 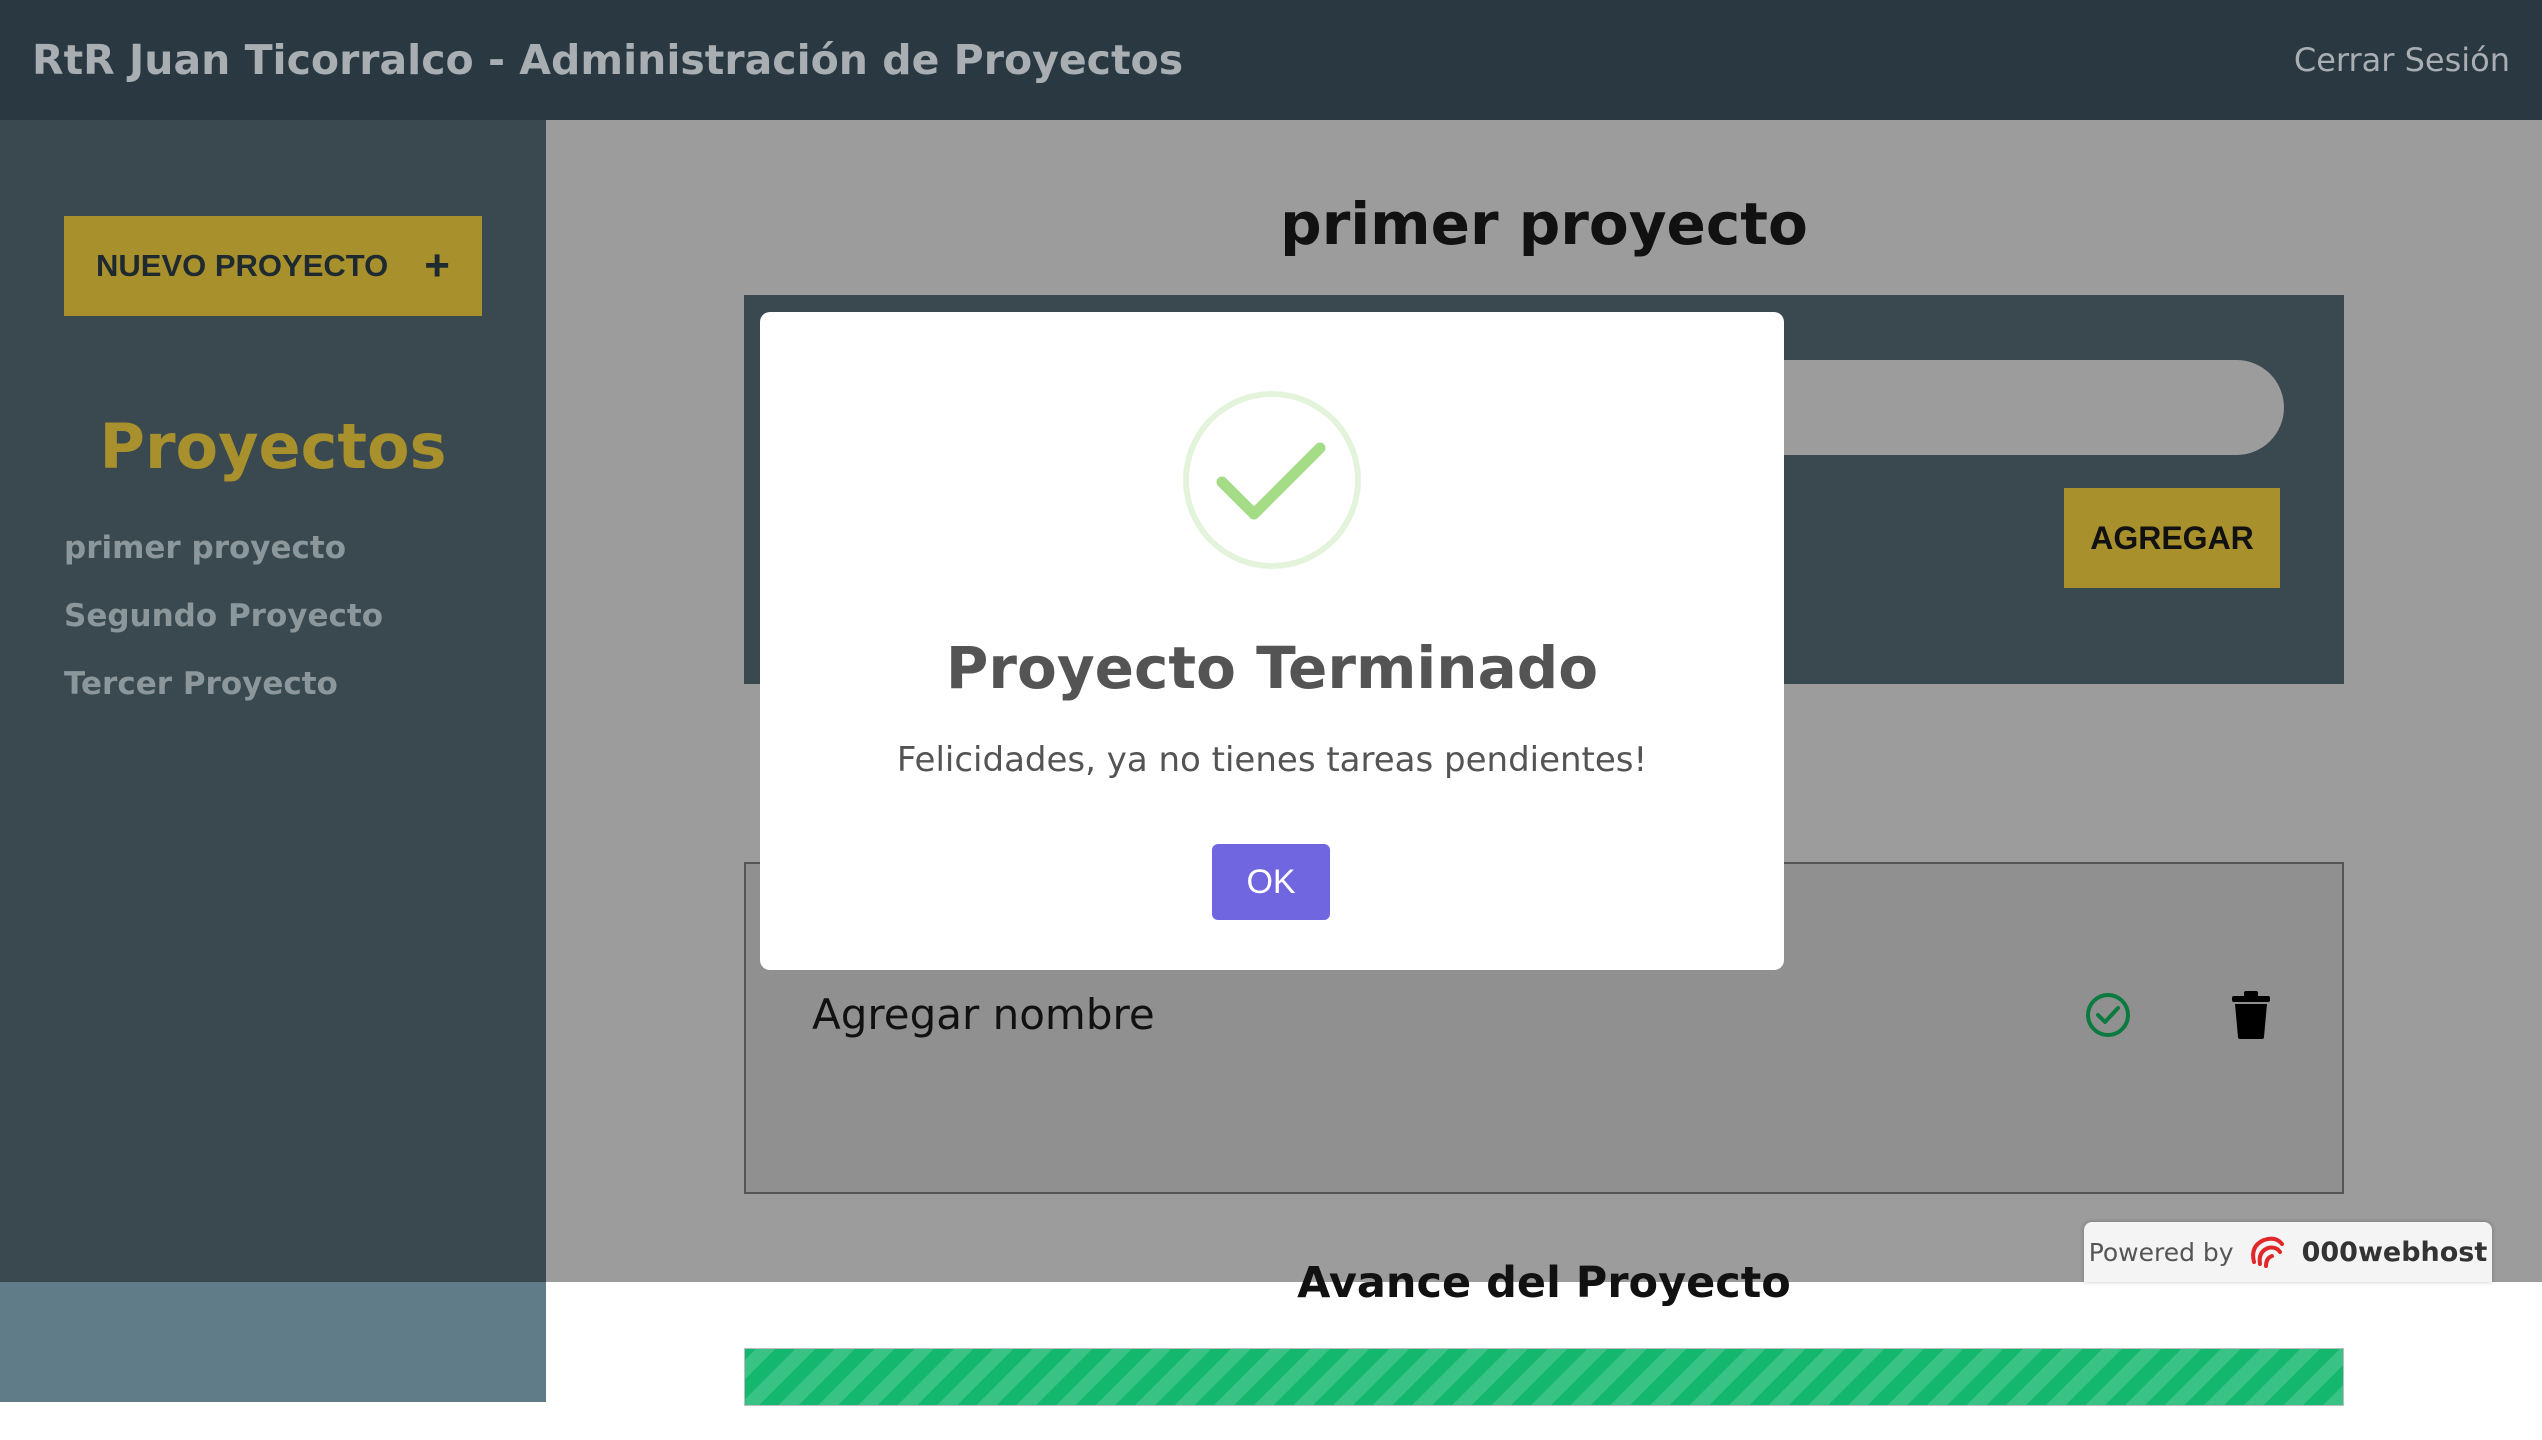 I want to click on dialog-title: Proyecto Terminado, so click(x=1272, y=668).